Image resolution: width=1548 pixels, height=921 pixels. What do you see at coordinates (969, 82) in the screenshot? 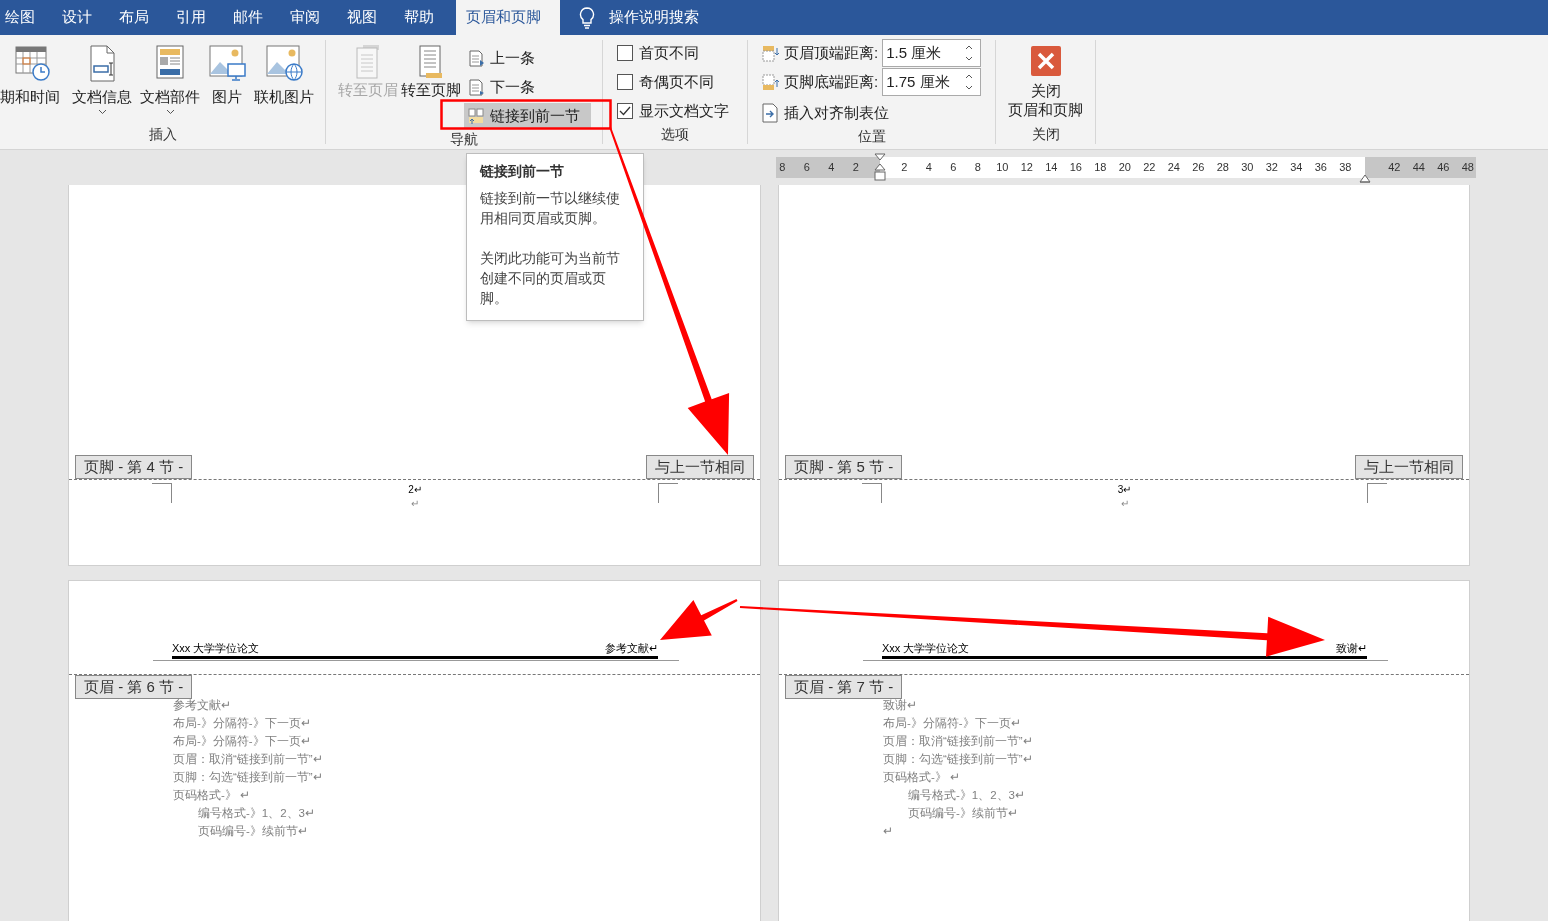
I see `spin-arrows-icon` at bounding box center [969, 82].